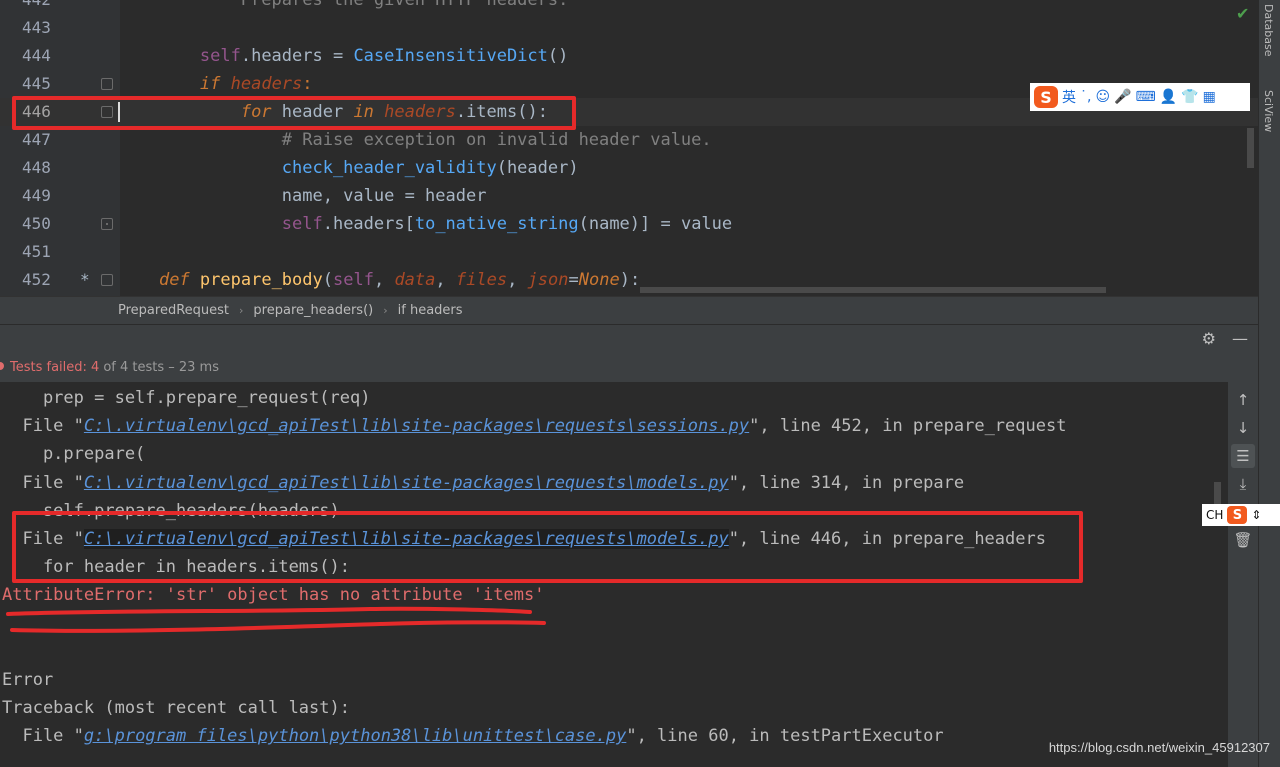  I want to click on code-token: :, so click(307, 84).